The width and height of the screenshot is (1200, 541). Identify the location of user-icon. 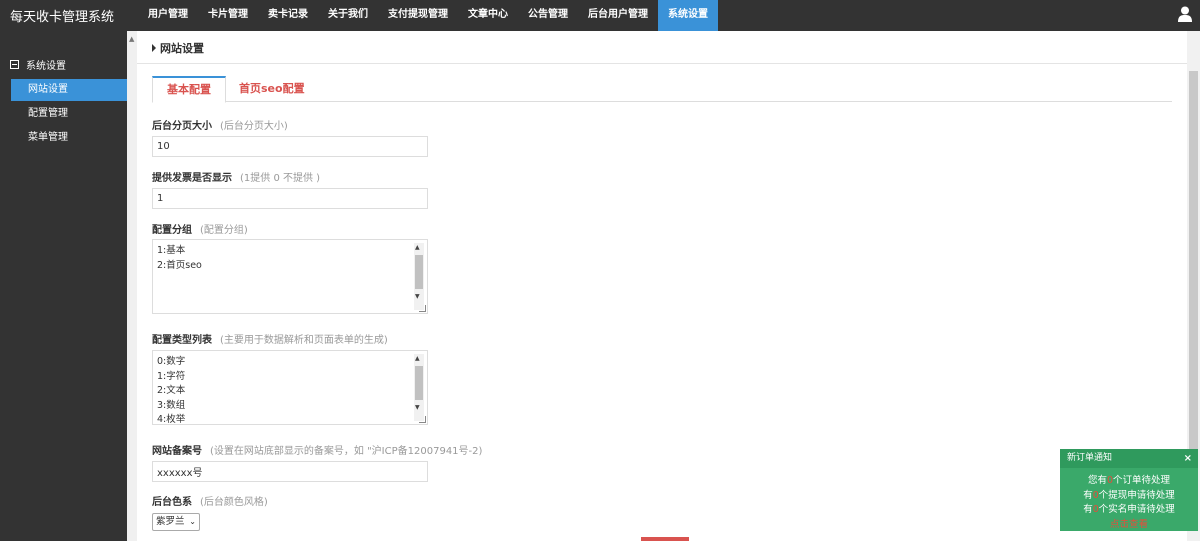
(1185, 14).